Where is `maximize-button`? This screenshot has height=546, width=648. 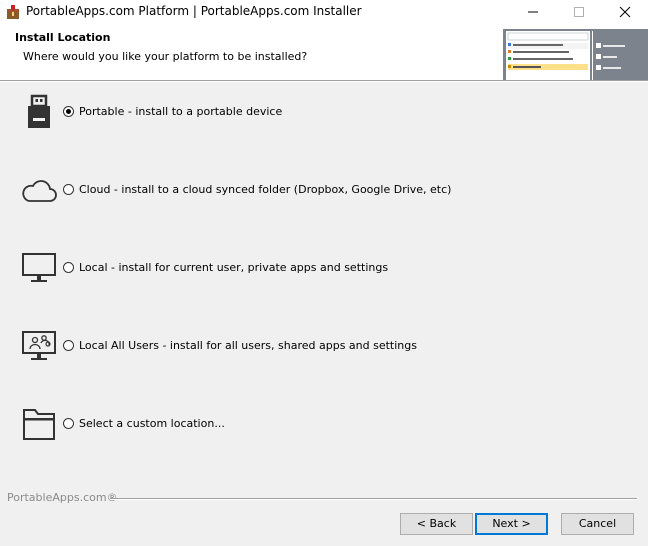 maximize-button is located at coordinates (579, 12).